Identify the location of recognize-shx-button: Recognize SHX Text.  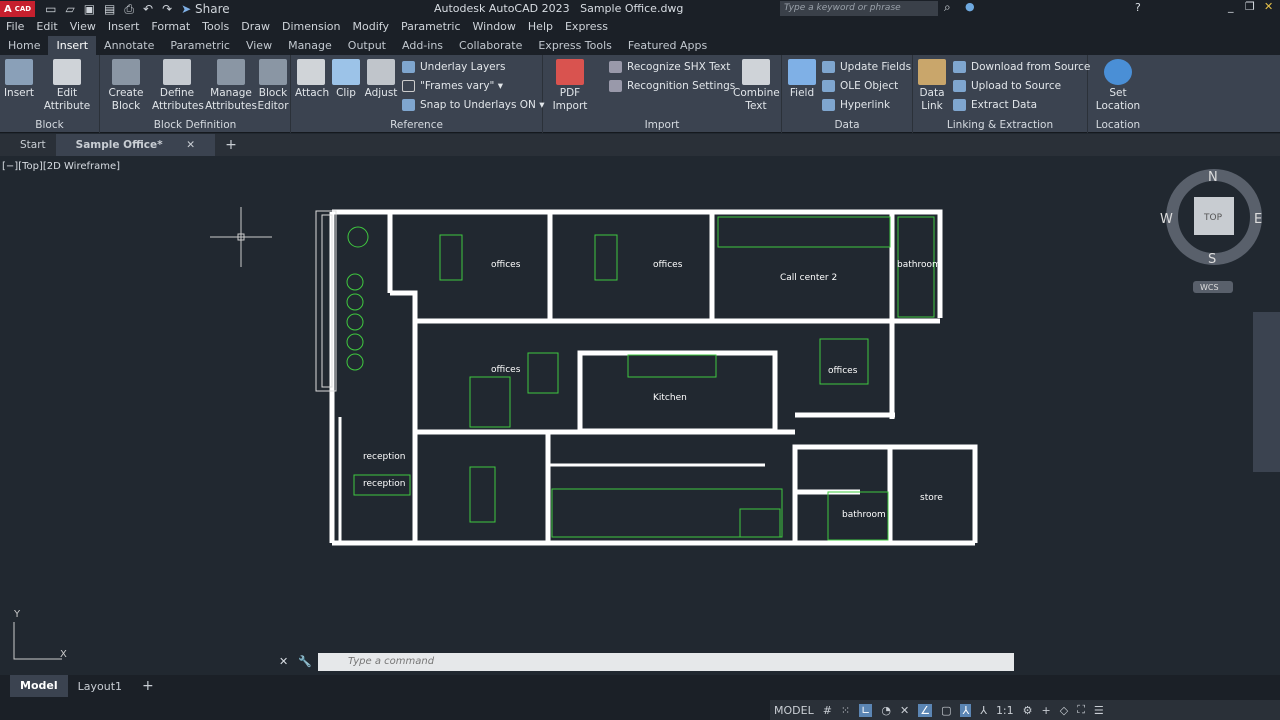
(669, 67).